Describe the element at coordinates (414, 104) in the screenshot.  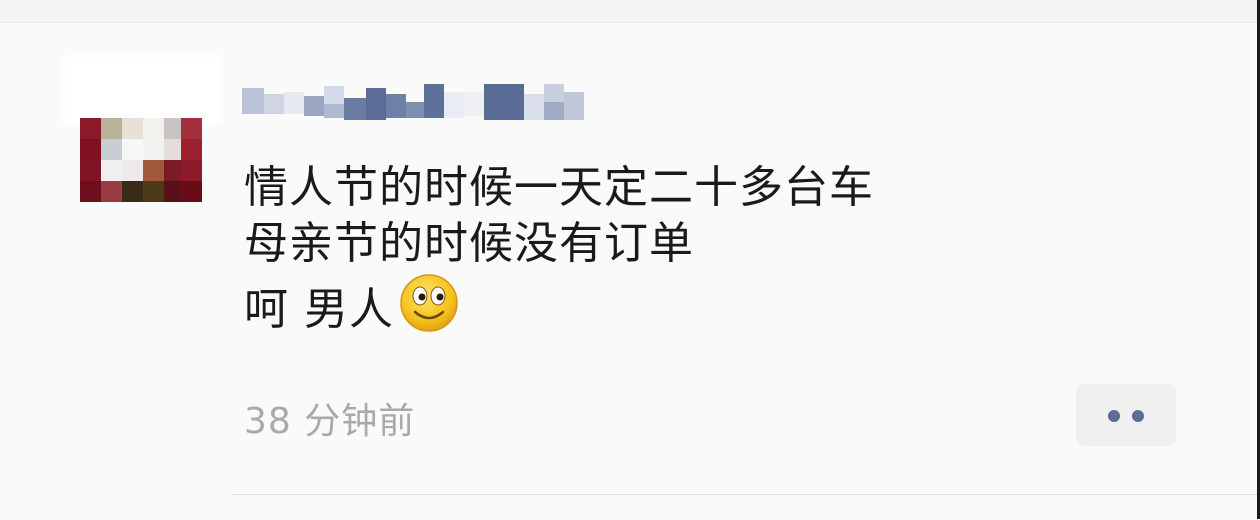
I see `username-censored` at that location.